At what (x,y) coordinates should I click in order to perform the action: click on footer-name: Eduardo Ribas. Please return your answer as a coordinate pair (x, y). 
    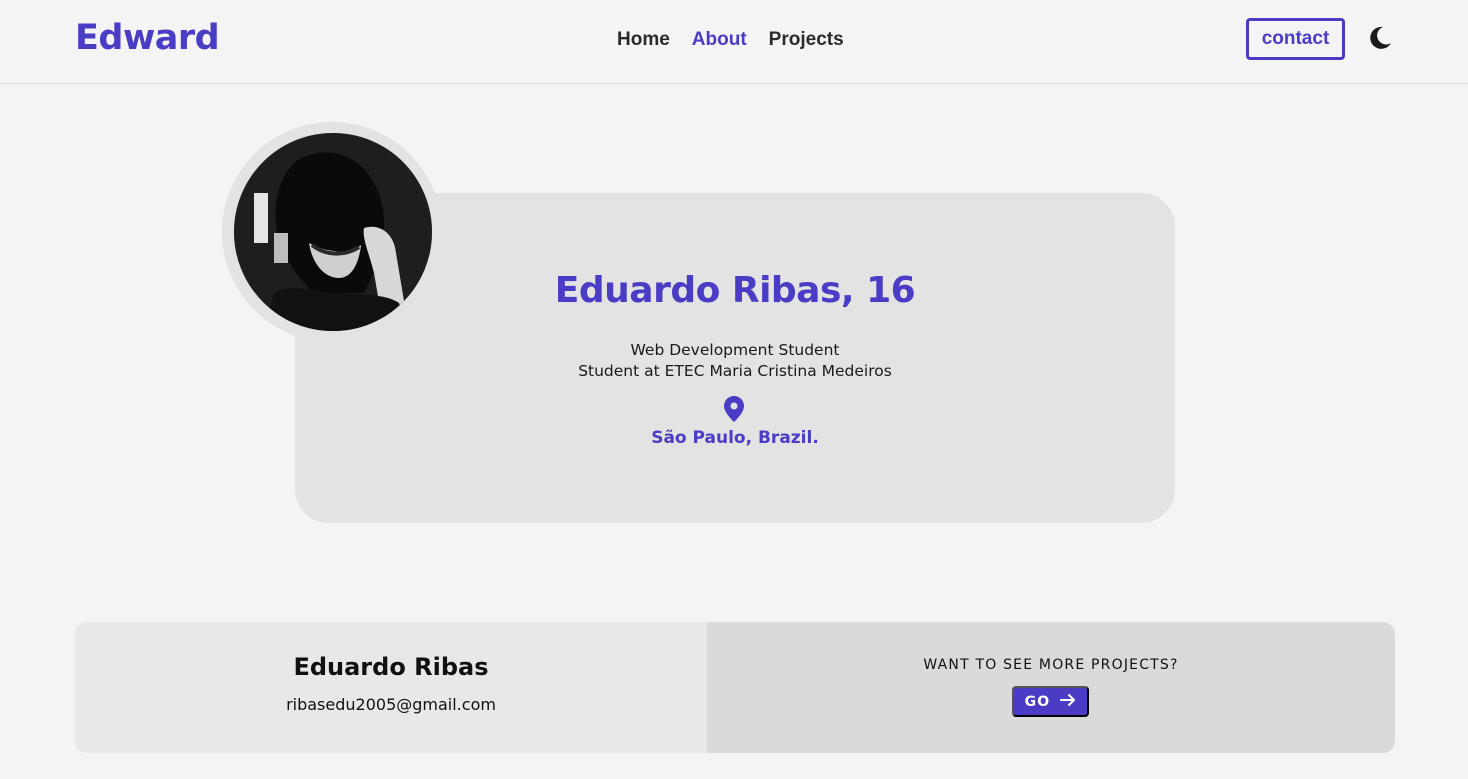
    Looking at the image, I should click on (391, 667).